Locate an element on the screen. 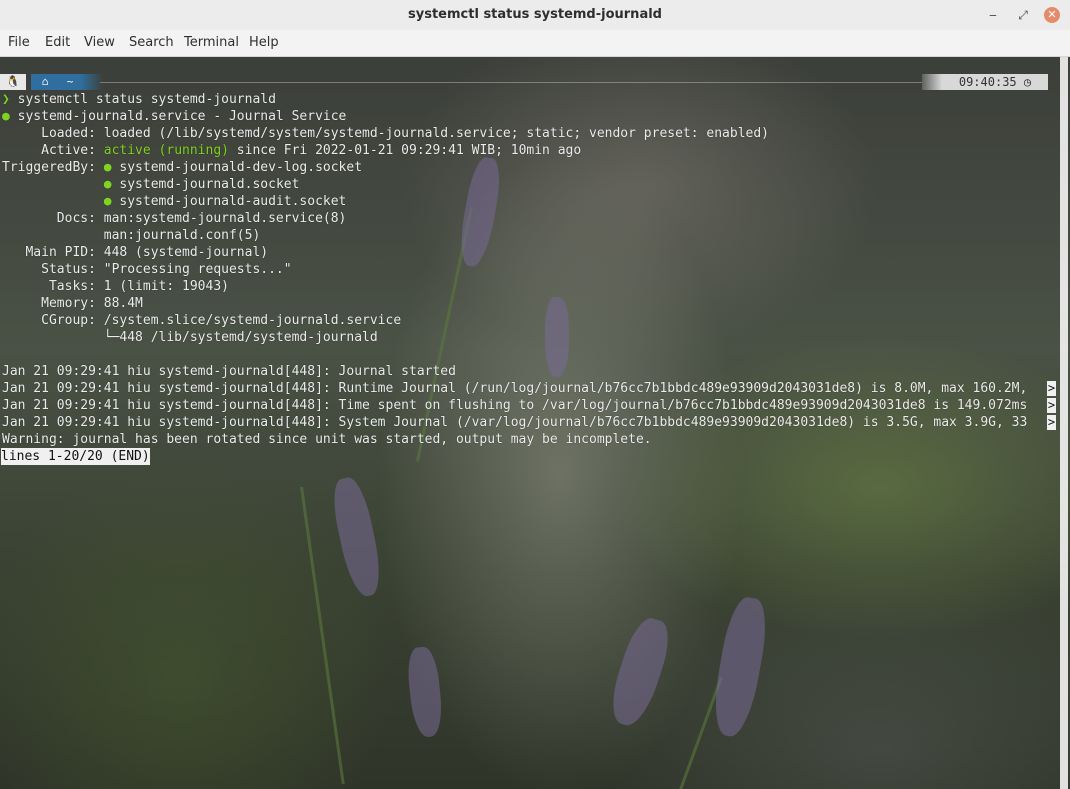 This screenshot has height=789, width=1070. triggered-label: TriggeredBy: is located at coordinates (53, 167).